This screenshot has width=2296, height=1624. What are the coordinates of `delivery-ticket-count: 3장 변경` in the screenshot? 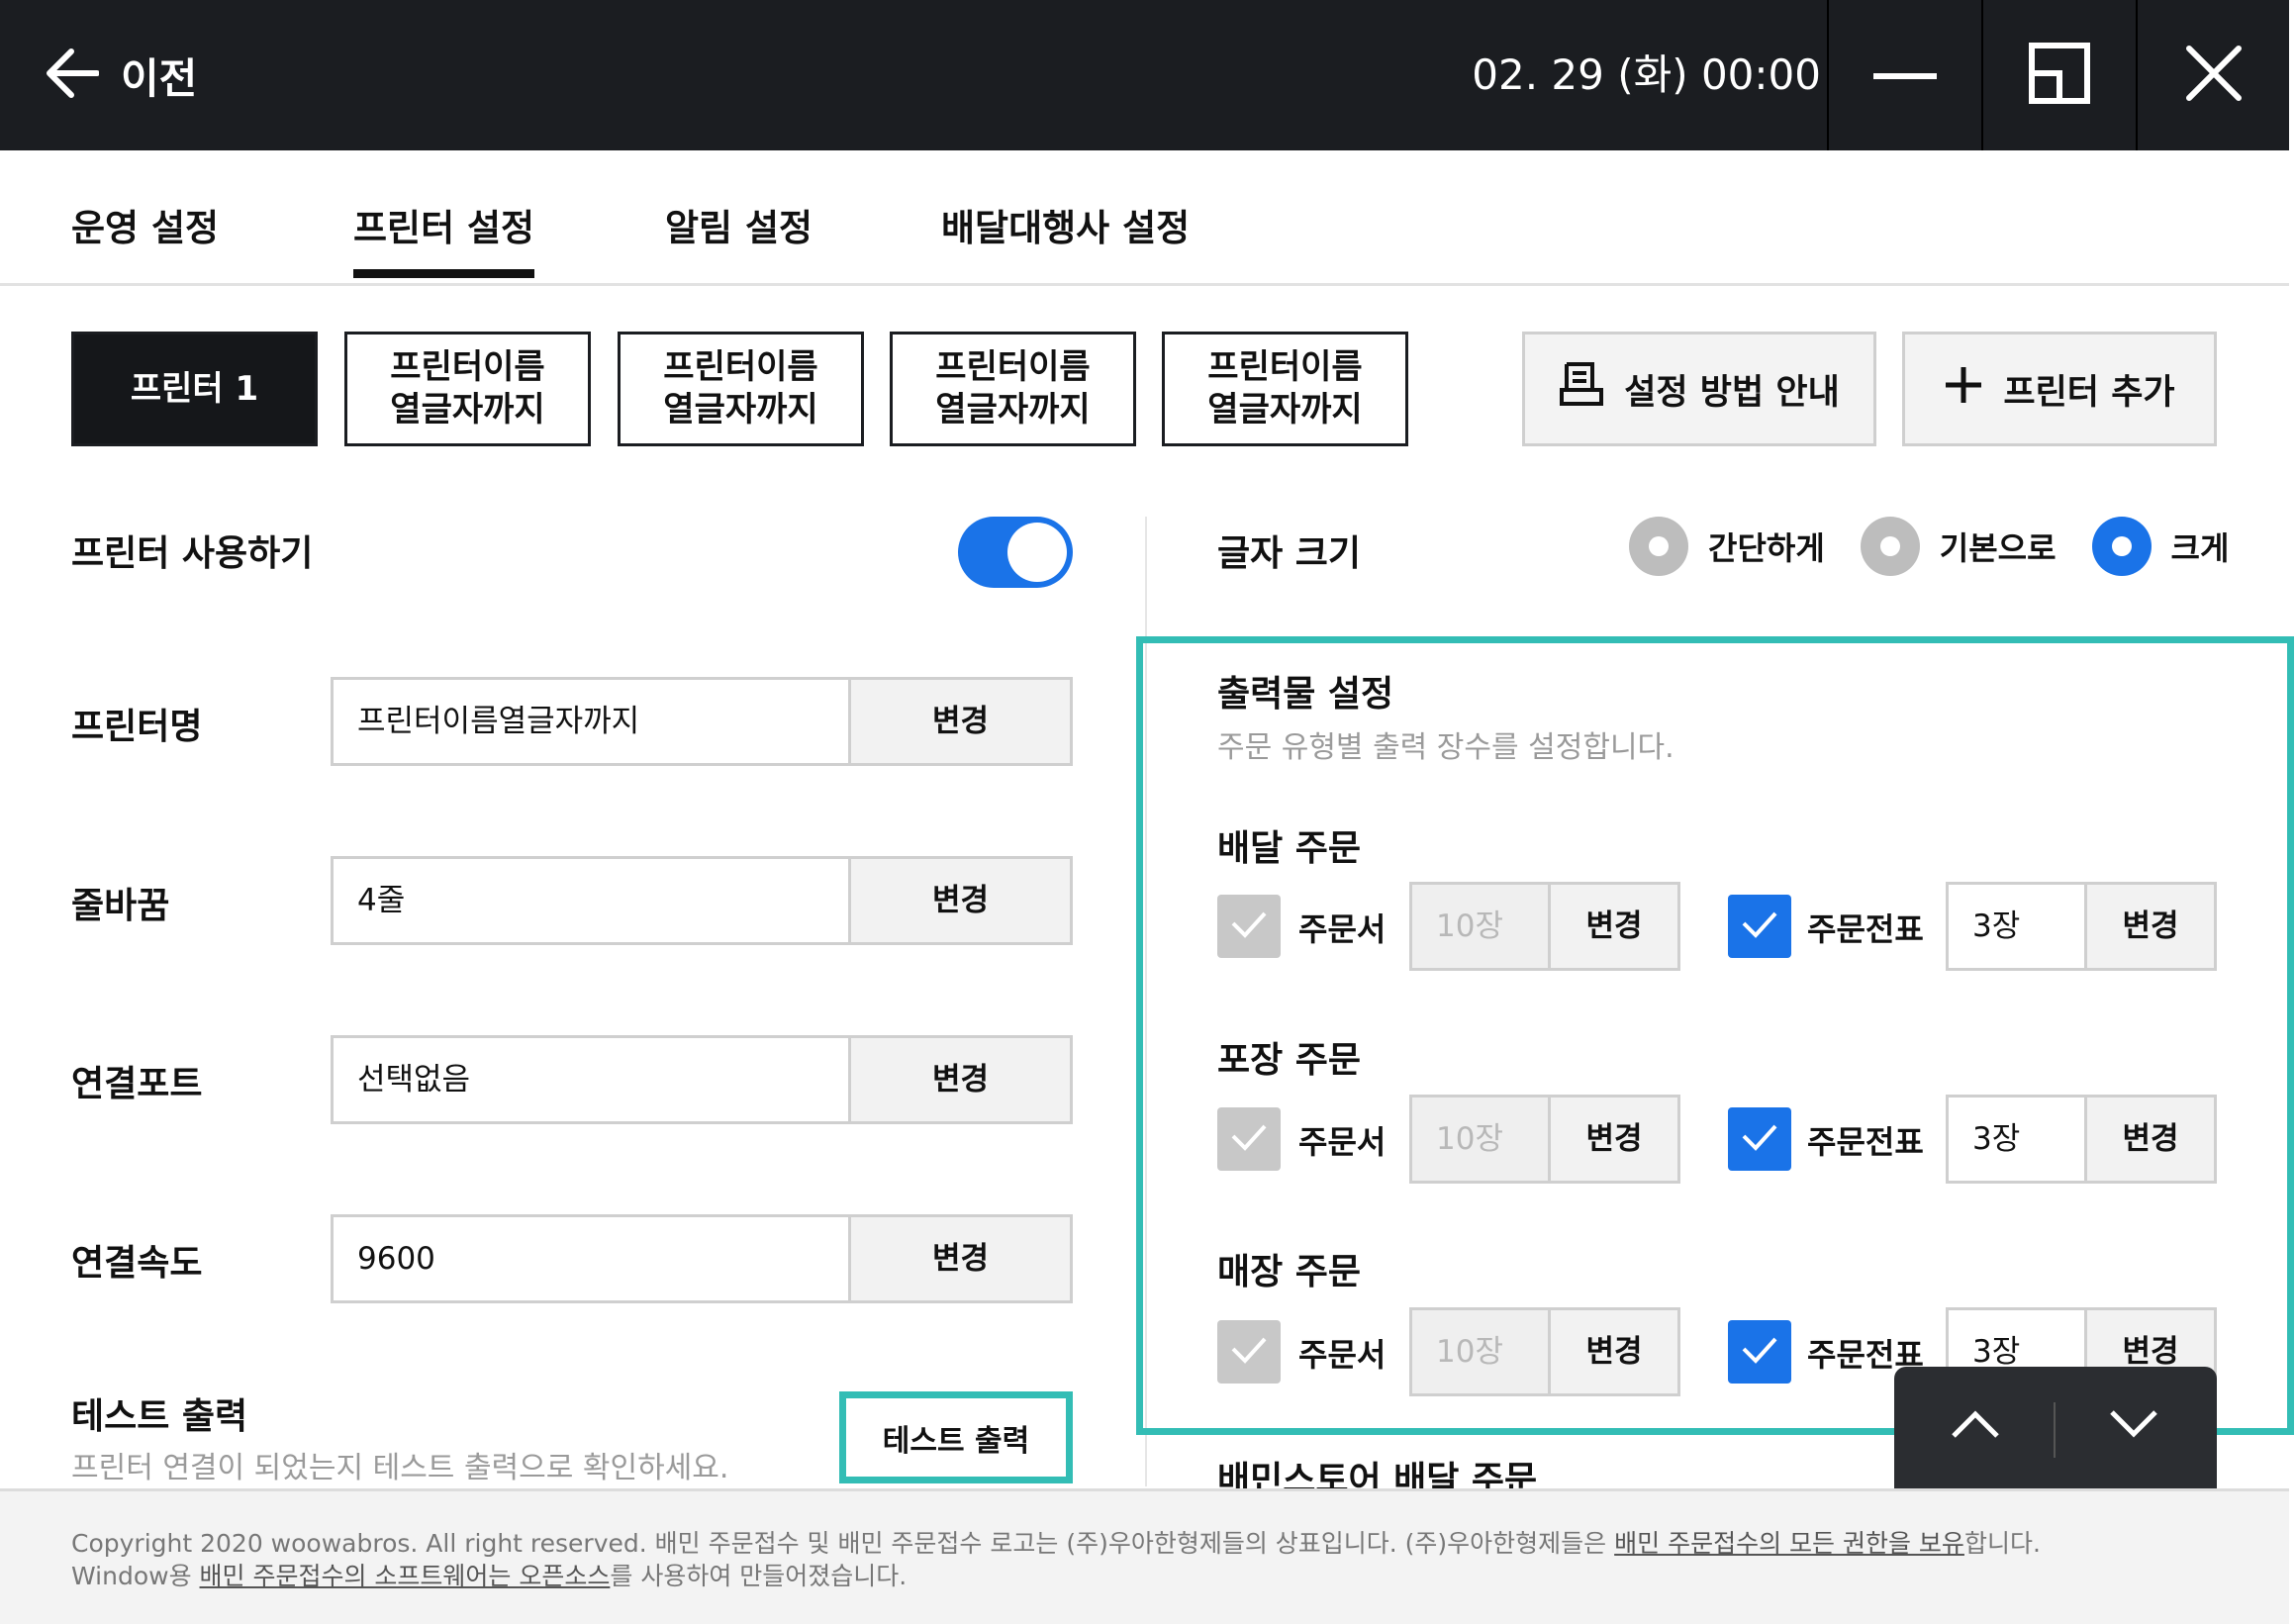 It's located at (2081, 926).